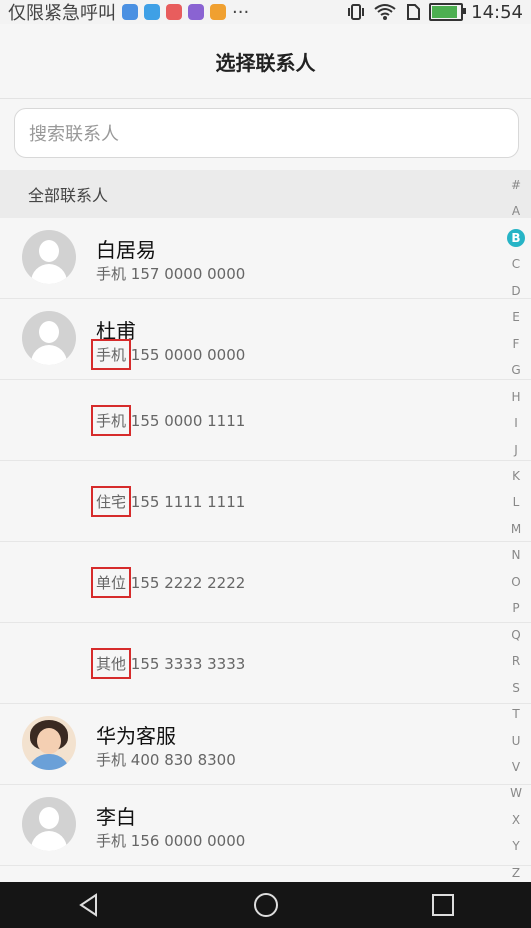 The width and height of the screenshot is (531, 928). I want to click on wifi-icon, so click(385, 12).